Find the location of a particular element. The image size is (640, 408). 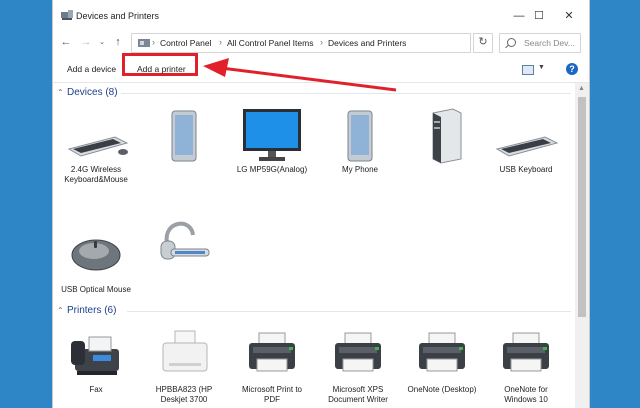

printer-item: HPBBA823 (HP Deskjet 3700 is located at coordinates (184, 364).